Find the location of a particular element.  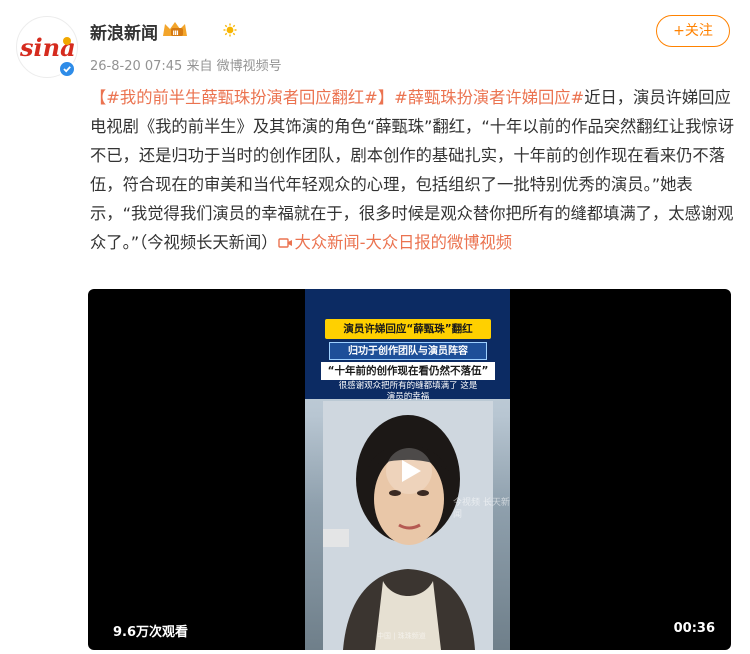

video-watermark-bottom: 中国 | 珠珠频道 is located at coordinates (401, 636).